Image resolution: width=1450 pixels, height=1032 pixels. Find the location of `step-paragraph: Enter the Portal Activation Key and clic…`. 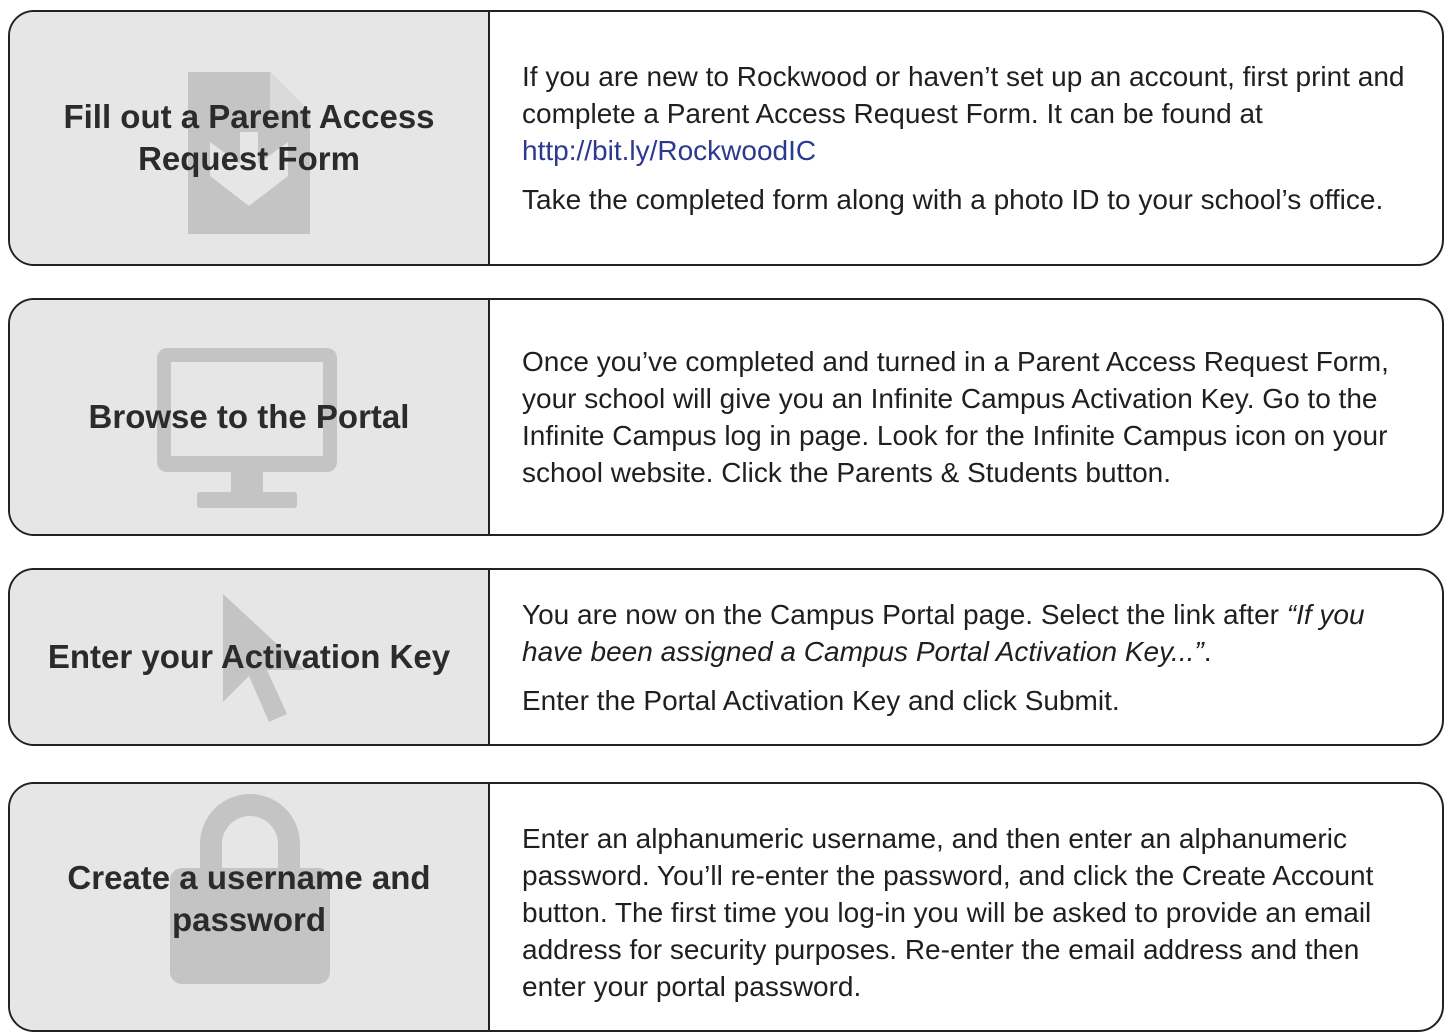

step-paragraph: Enter the Portal Activation Key and clic… is located at coordinates (821, 700).